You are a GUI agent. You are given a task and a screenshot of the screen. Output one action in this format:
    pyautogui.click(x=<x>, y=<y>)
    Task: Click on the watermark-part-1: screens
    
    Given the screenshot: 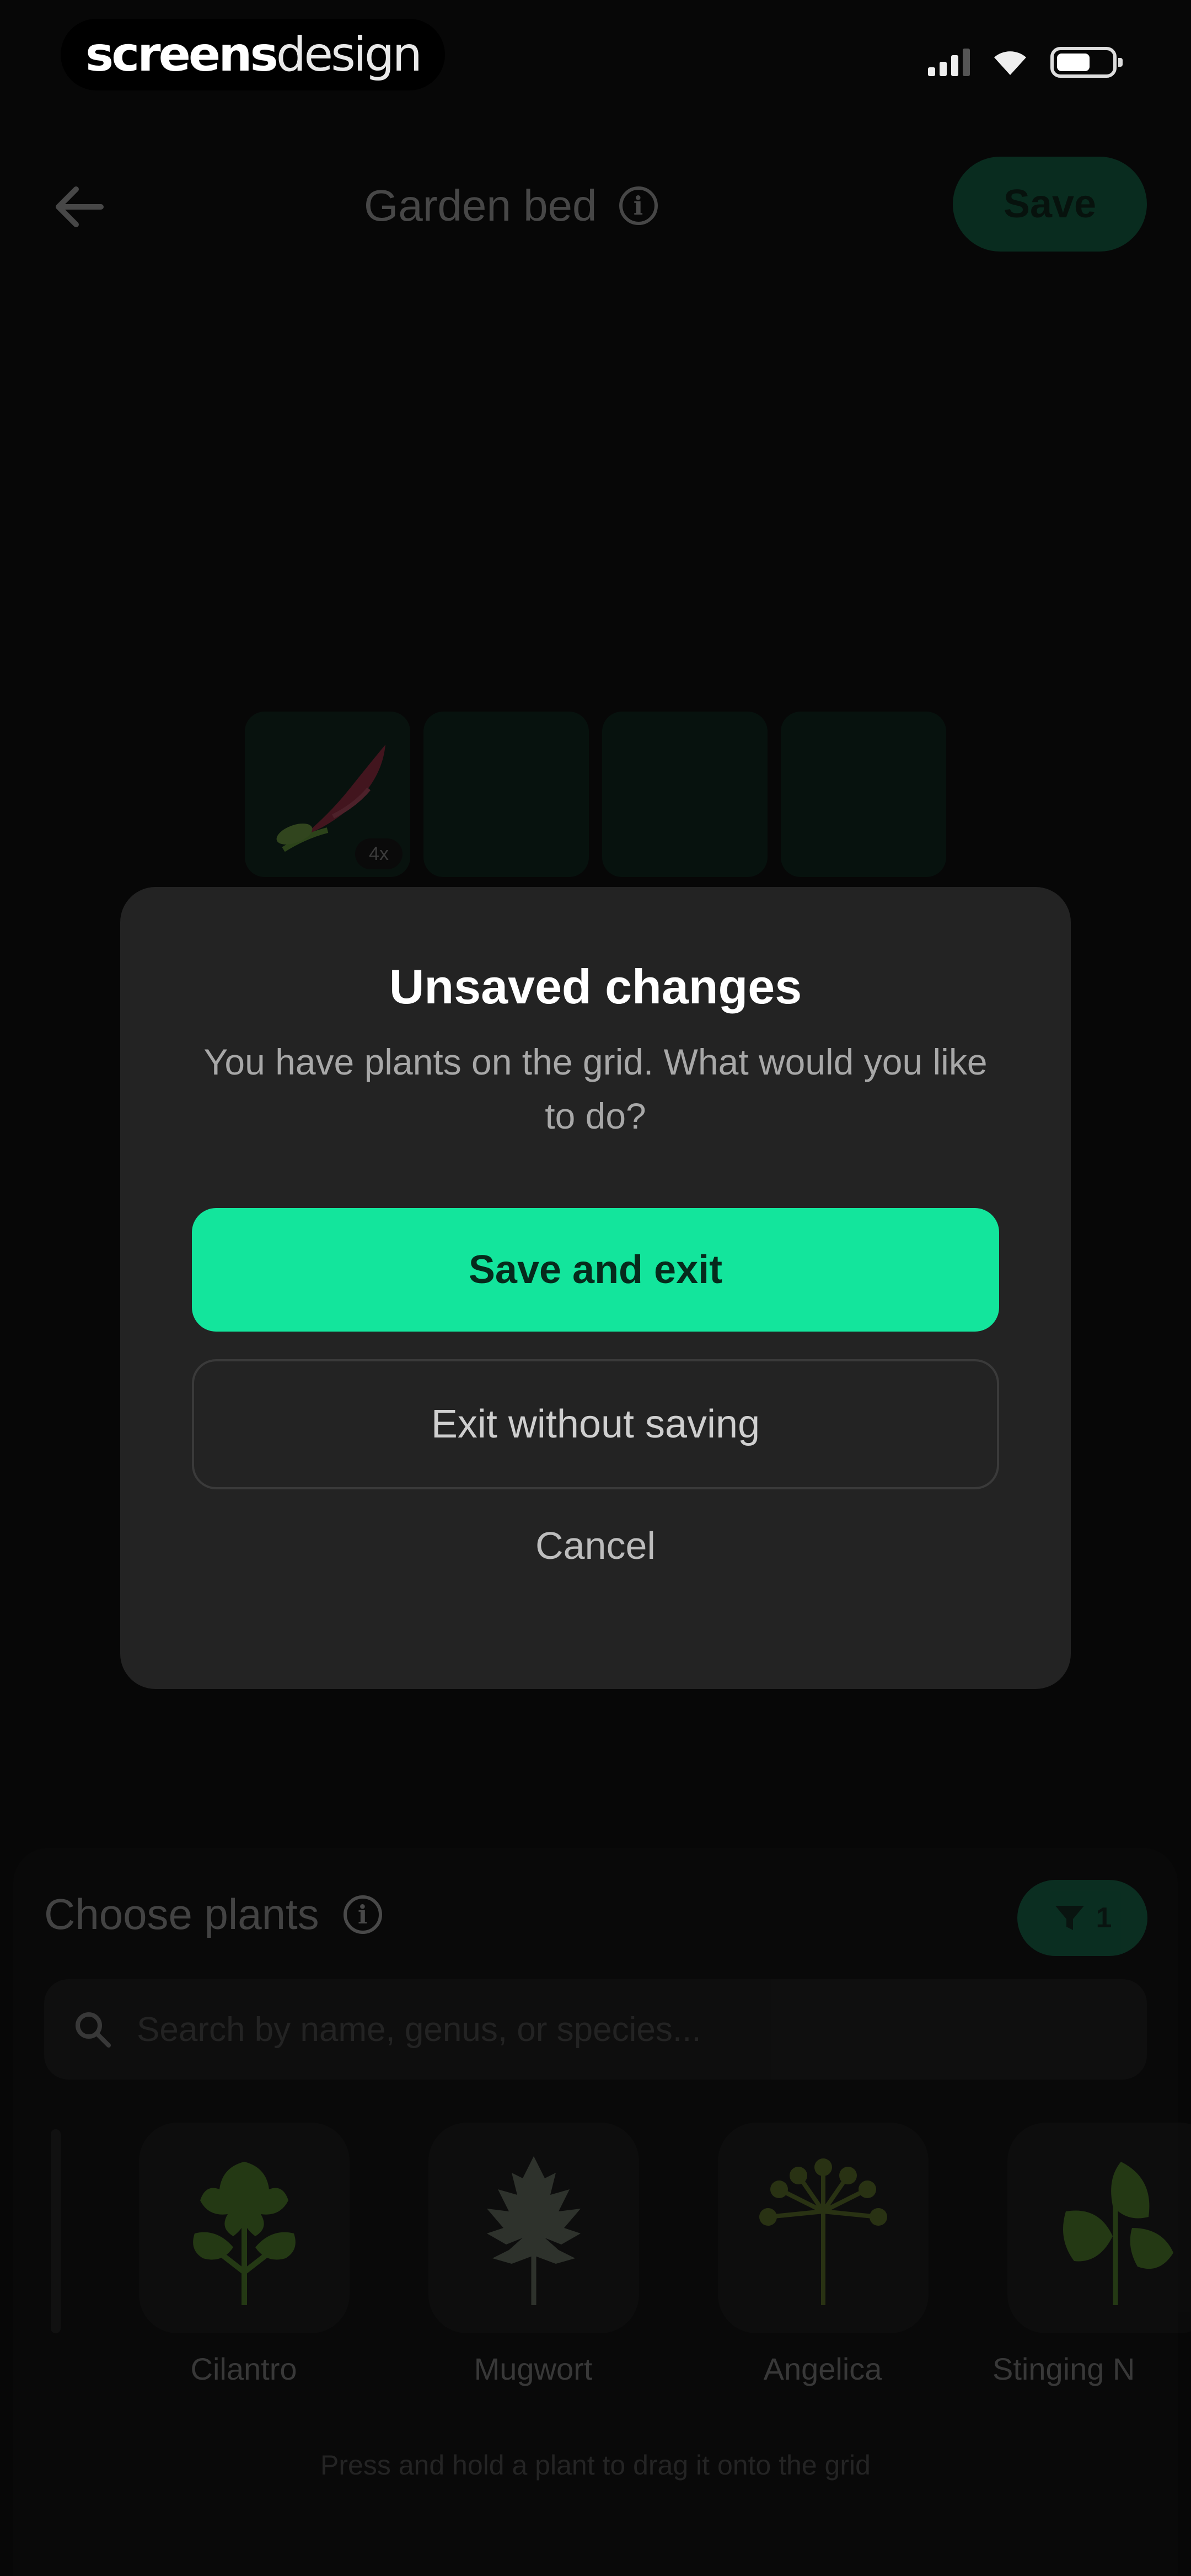 What is the action you would take?
    pyautogui.click(x=181, y=54)
    